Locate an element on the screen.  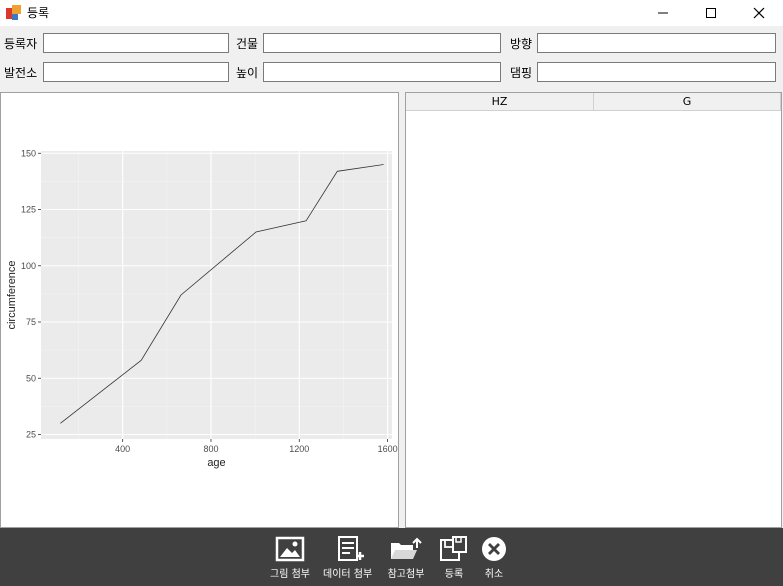
direction-label: 방향 is located at coordinates (521, 44).